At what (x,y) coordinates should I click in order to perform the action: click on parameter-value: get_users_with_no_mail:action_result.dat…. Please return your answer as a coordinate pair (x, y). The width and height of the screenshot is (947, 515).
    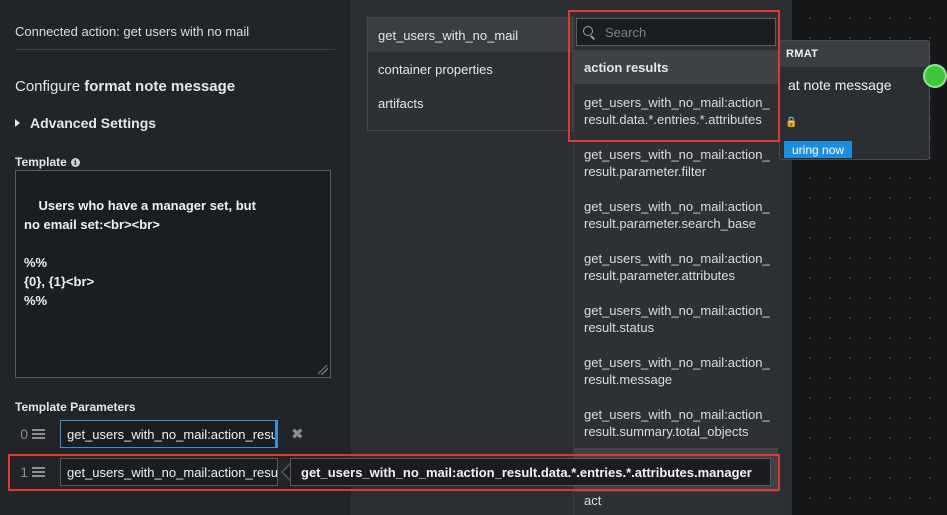
    Looking at the image, I should click on (172, 434).